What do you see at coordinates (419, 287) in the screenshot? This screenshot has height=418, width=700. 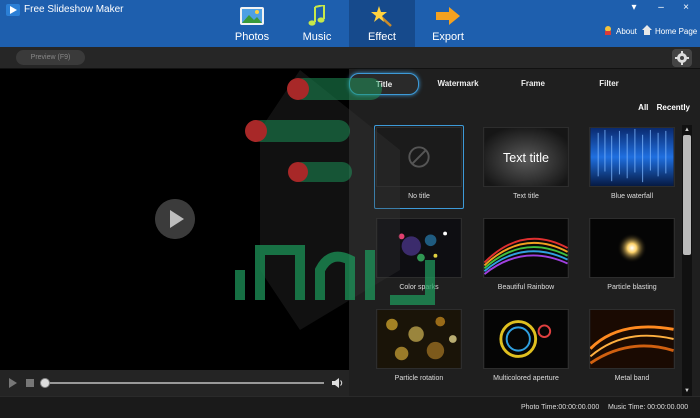 I see `effect-item-label: Color sparks` at bounding box center [419, 287].